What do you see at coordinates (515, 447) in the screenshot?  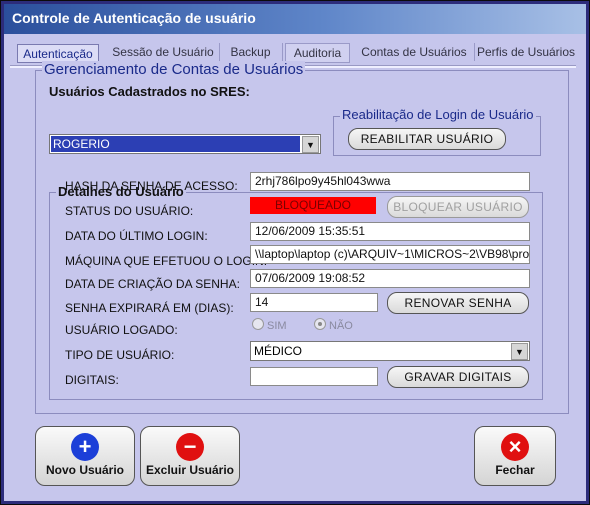 I see `close-icon: ×` at bounding box center [515, 447].